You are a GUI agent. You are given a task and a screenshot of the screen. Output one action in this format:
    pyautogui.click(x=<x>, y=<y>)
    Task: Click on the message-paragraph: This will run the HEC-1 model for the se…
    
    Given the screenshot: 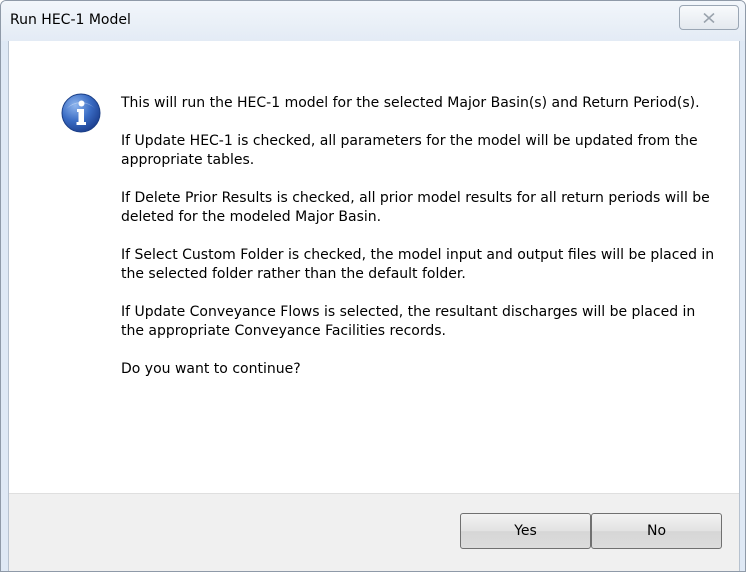 What is the action you would take?
    pyautogui.click(x=410, y=103)
    